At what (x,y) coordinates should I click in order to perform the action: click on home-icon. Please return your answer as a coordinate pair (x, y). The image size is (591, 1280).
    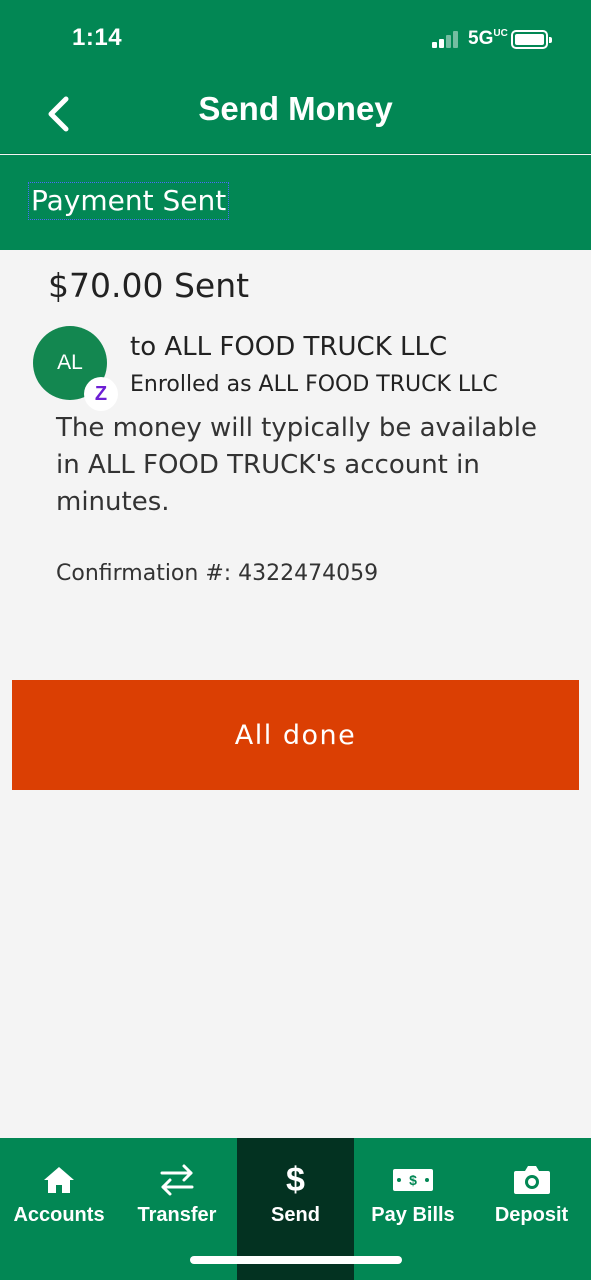
    Looking at the image, I should click on (59, 1180).